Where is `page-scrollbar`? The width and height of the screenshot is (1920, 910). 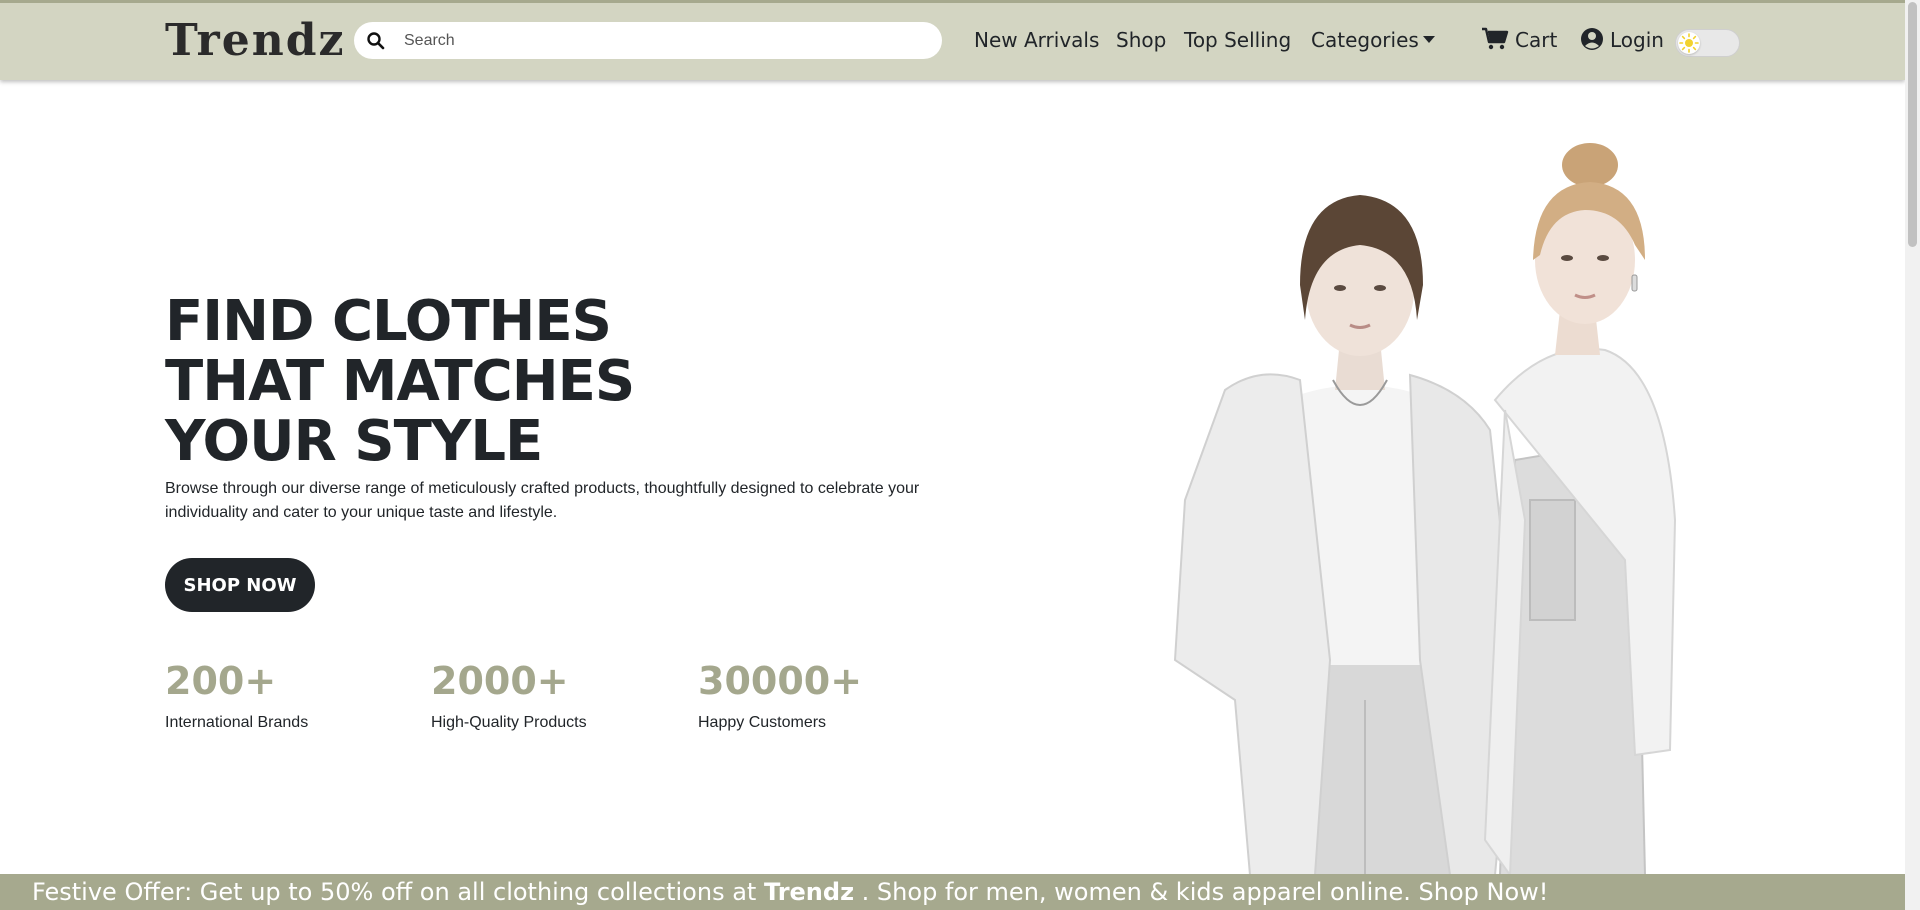 page-scrollbar is located at coordinates (1912, 455).